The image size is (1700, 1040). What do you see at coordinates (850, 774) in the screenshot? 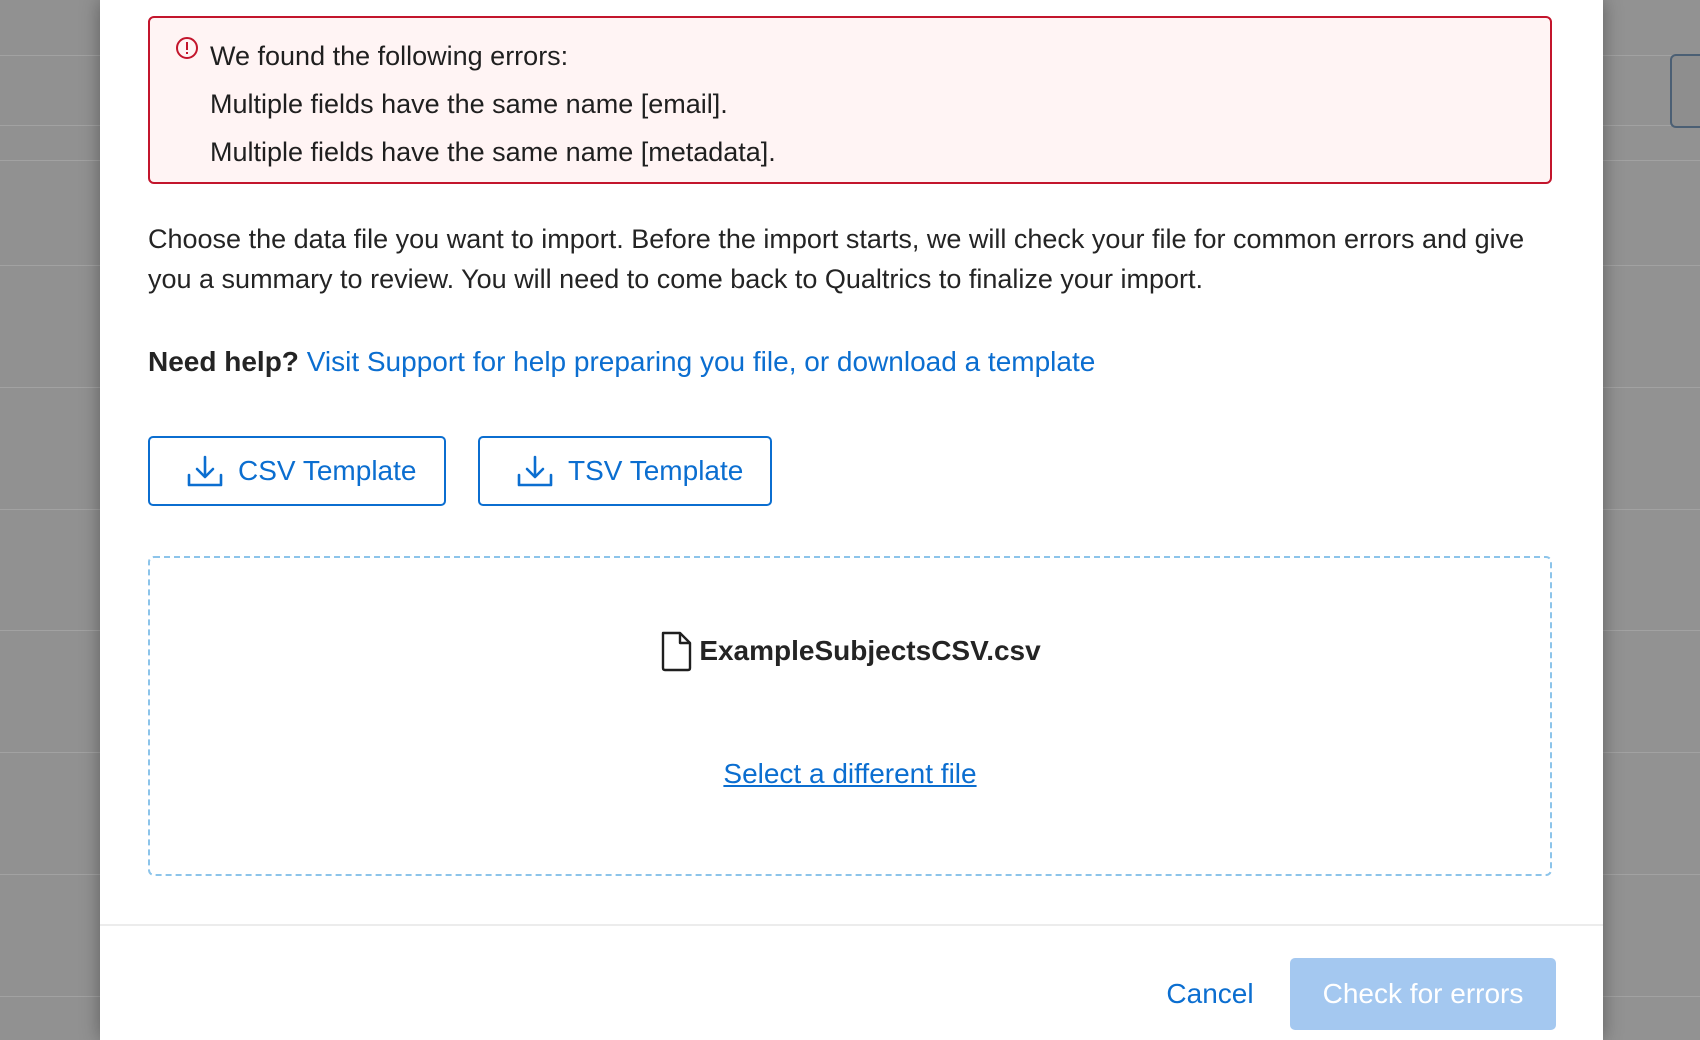
I see `select-different-file-link: Select a different file` at bounding box center [850, 774].